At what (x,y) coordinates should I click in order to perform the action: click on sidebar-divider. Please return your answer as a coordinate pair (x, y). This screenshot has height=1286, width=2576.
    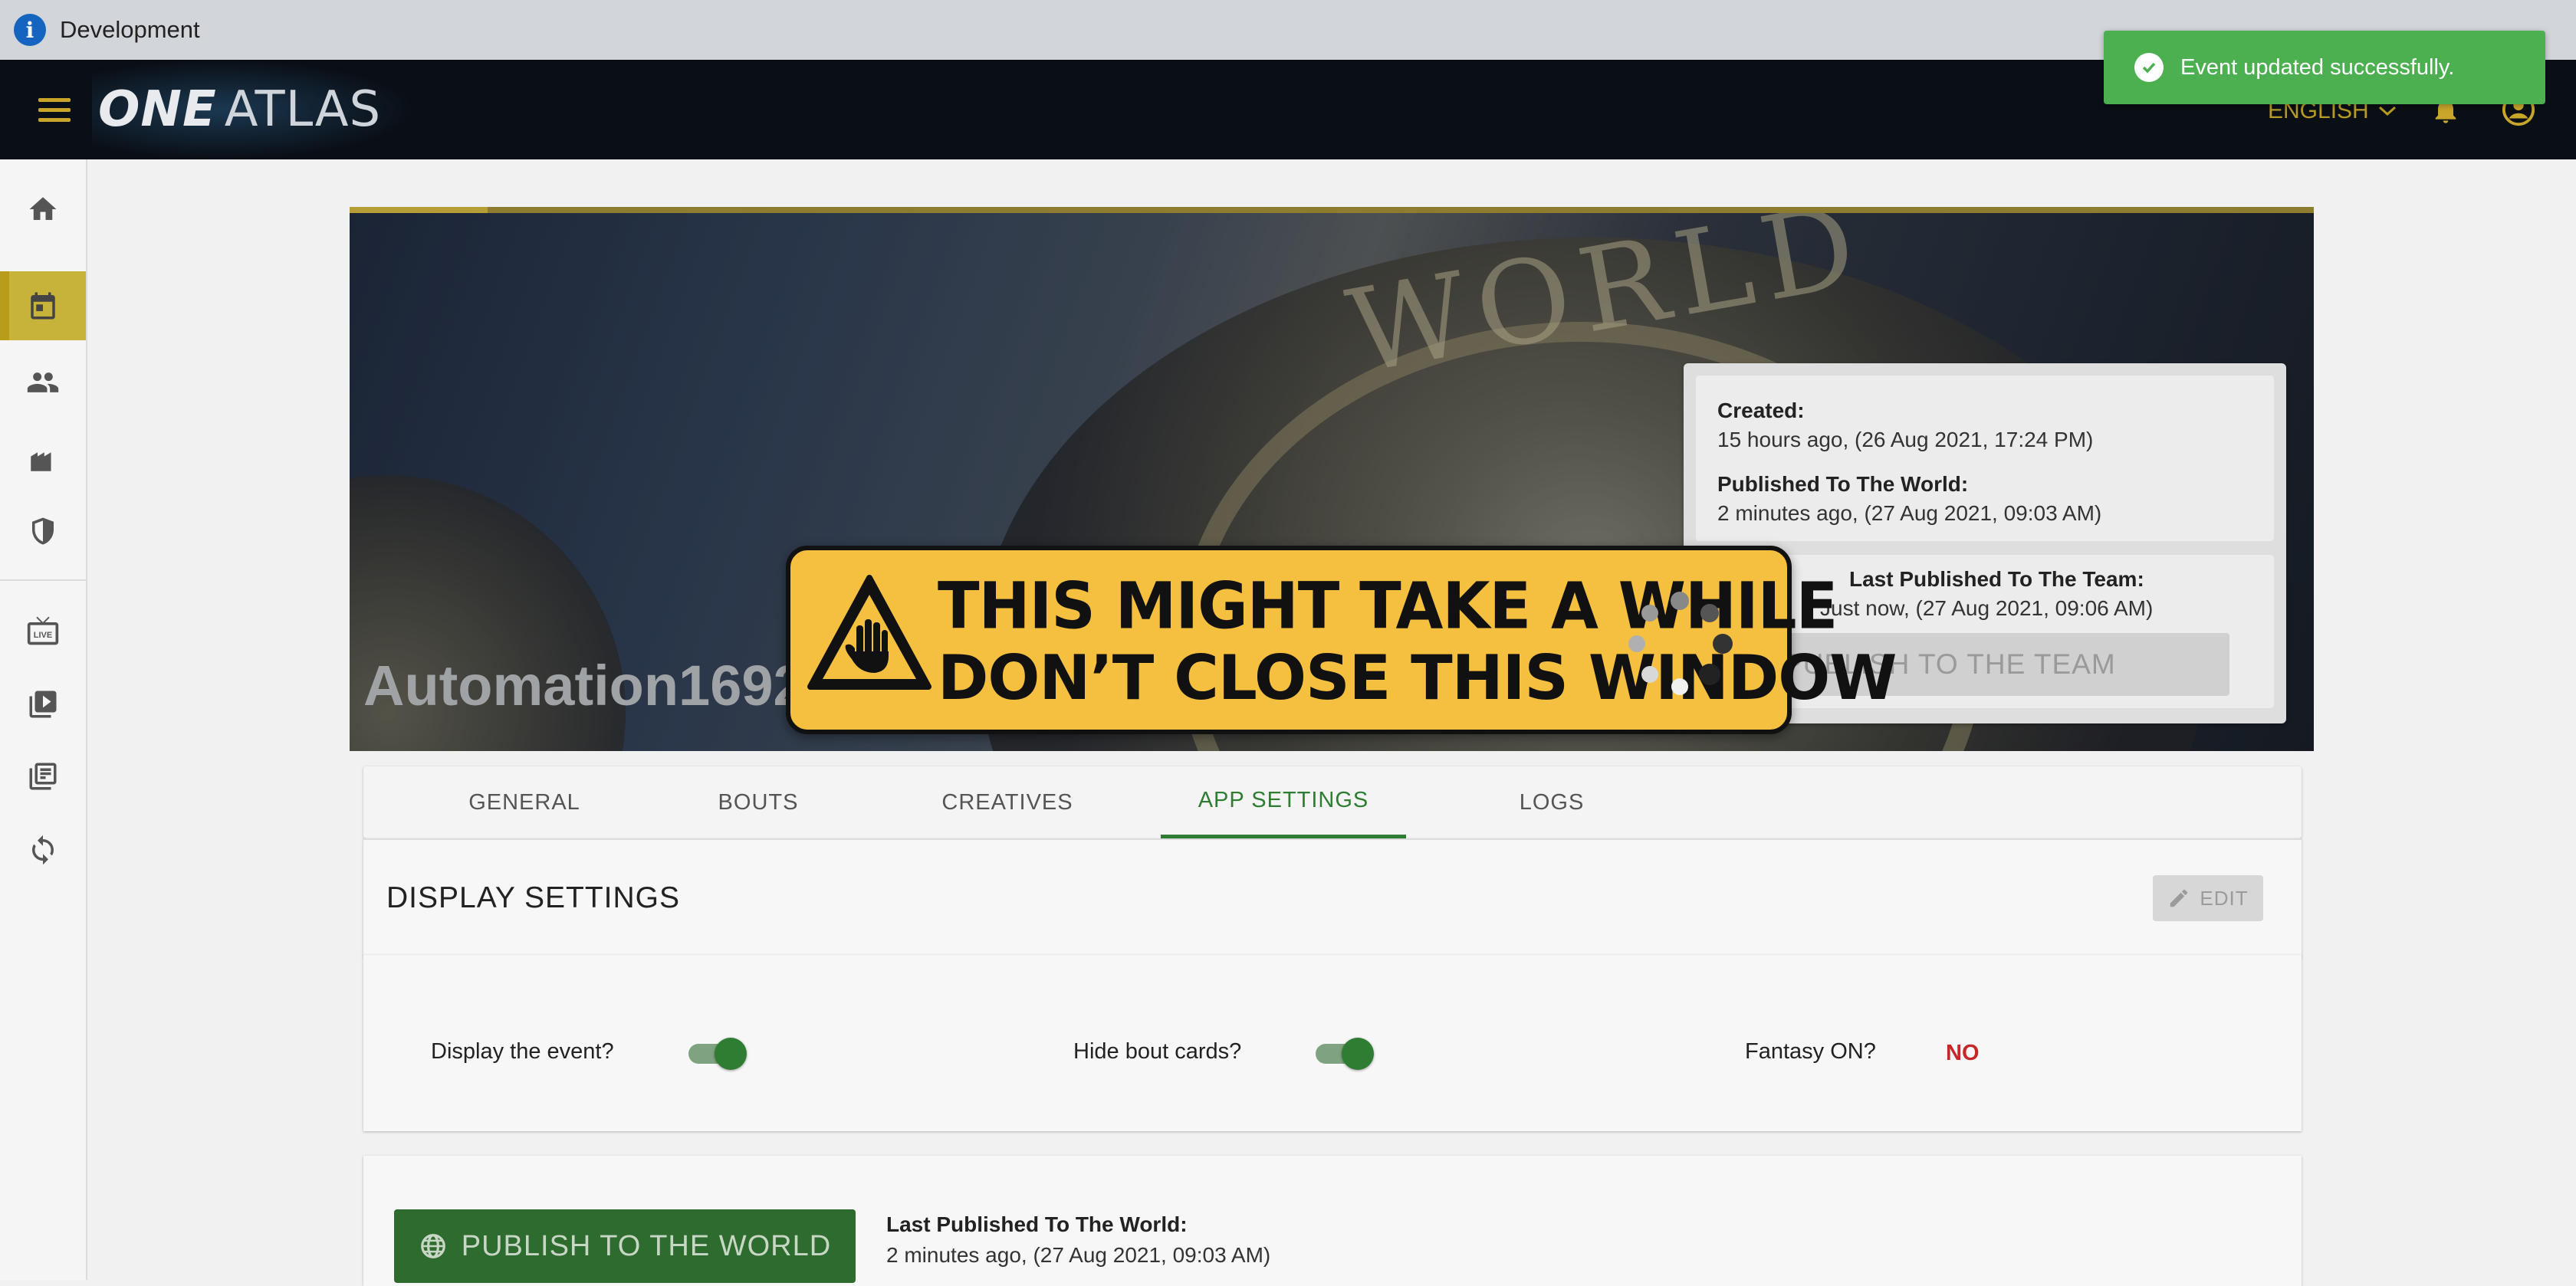
    Looking at the image, I should click on (43, 580).